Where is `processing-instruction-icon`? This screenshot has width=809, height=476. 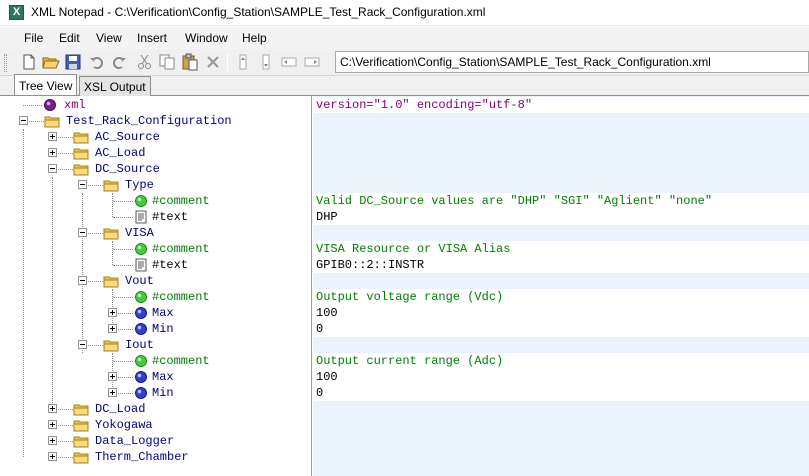 processing-instruction-icon is located at coordinates (50, 105).